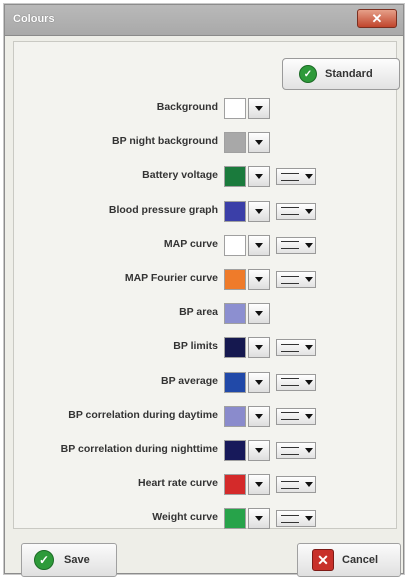  I want to click on colour-row: Blood pressure graph, so click(206, 212).